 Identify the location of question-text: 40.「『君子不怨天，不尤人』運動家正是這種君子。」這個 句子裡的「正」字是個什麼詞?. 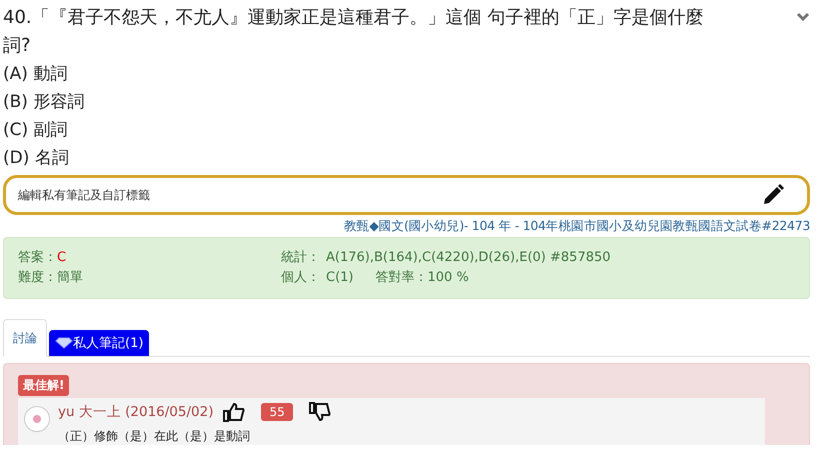
(353, 32).